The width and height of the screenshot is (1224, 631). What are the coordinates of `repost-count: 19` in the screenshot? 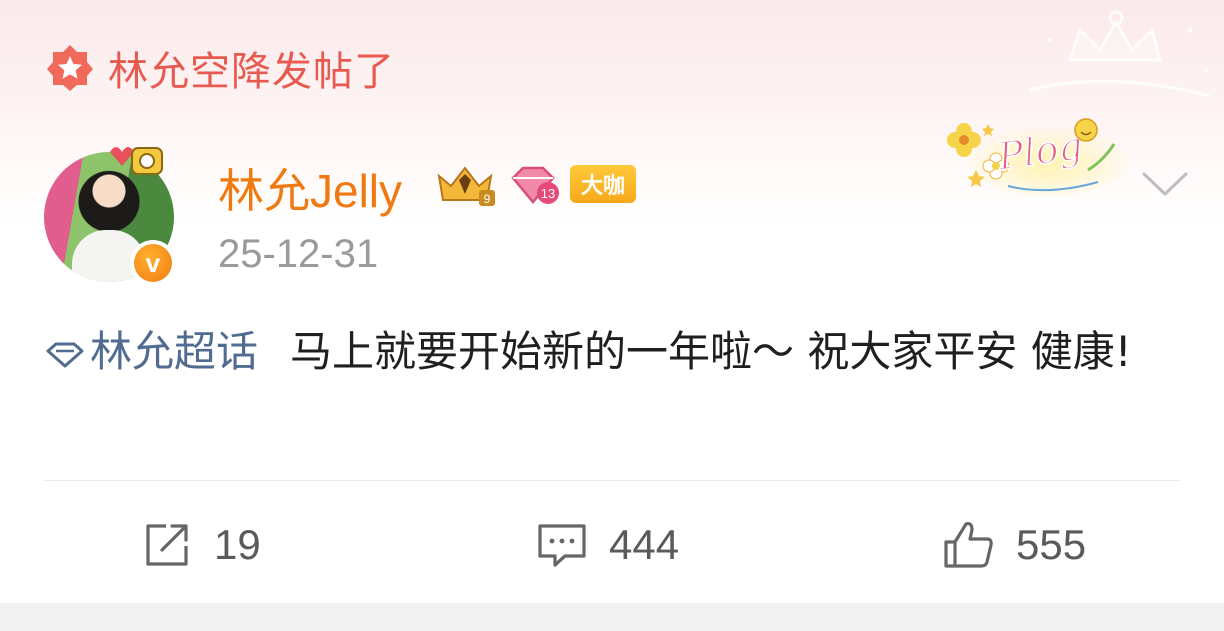 It's located at (237, 544).